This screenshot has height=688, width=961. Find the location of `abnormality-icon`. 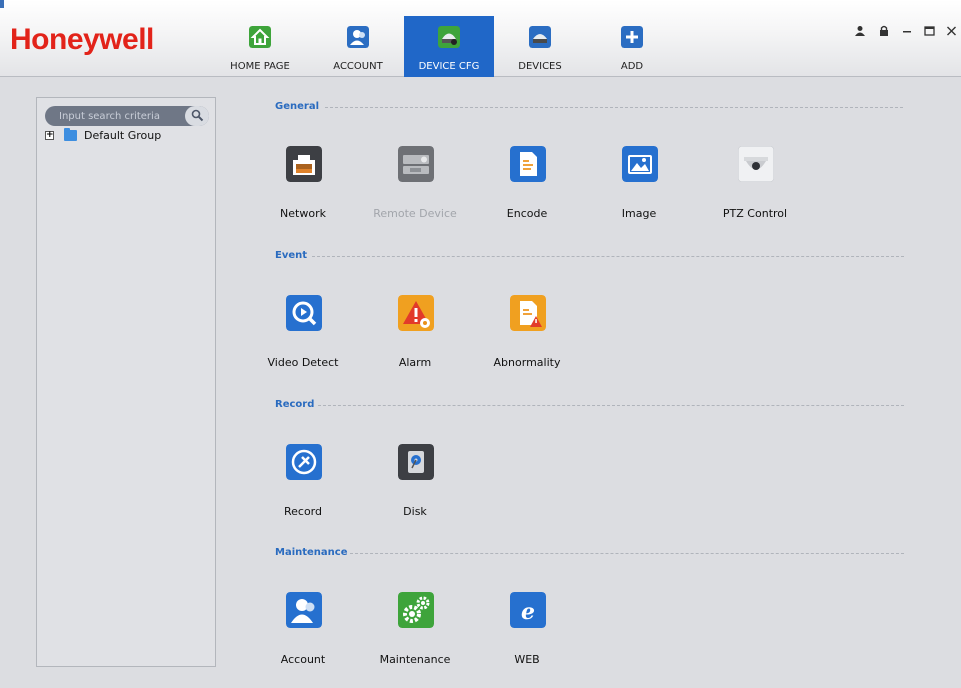

abnormality-icon is located at coordinates (528, 313).